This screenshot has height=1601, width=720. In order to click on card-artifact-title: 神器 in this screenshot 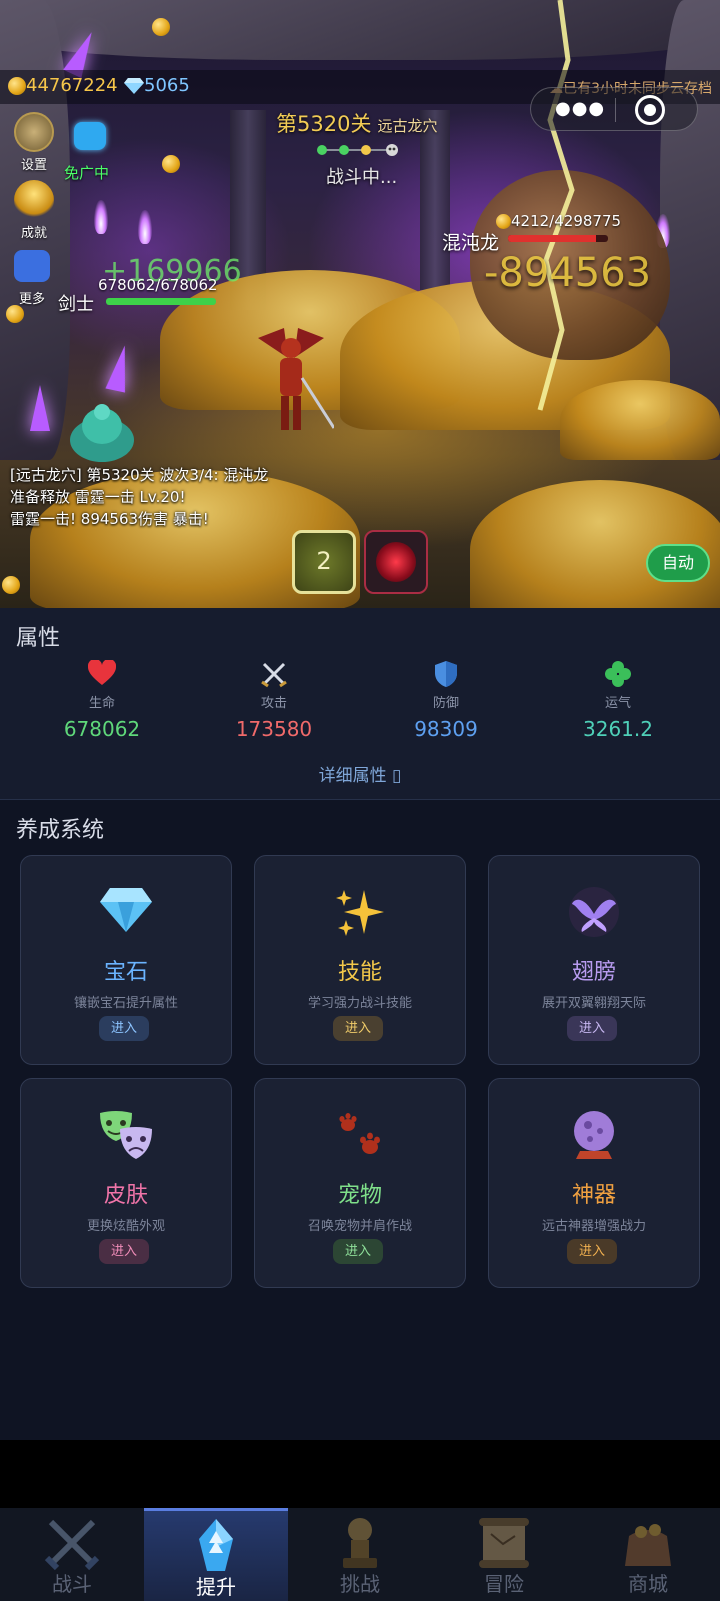, I will do `click(593, 1195)`.